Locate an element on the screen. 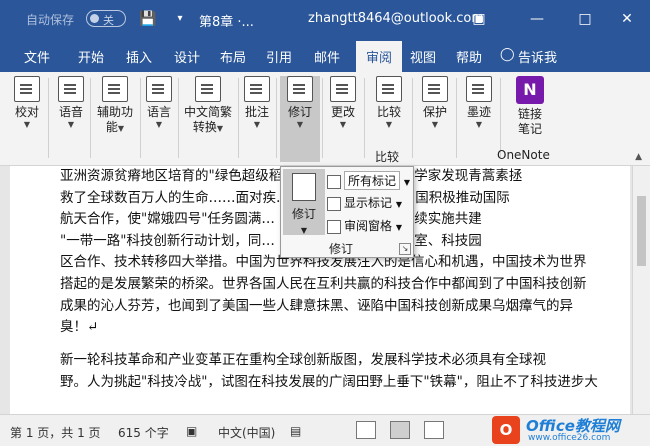  vertical-scrollbar is located at coordinates (641, 290).